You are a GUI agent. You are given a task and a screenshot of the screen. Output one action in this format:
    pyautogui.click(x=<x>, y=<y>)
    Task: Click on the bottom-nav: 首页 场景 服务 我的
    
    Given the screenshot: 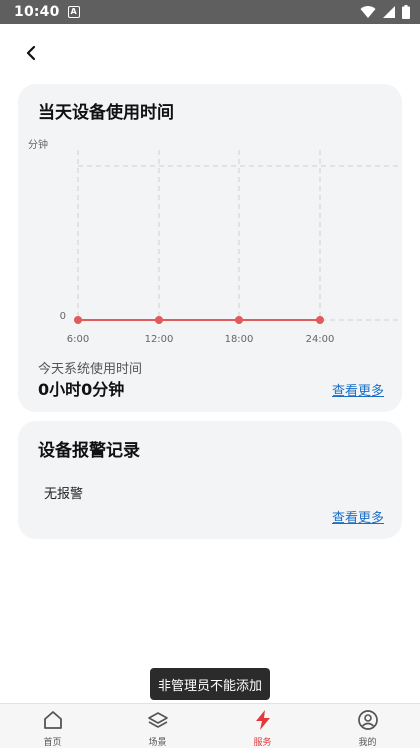 What is the action you would take?
    pyautogui.click(x=210, y=725)
    